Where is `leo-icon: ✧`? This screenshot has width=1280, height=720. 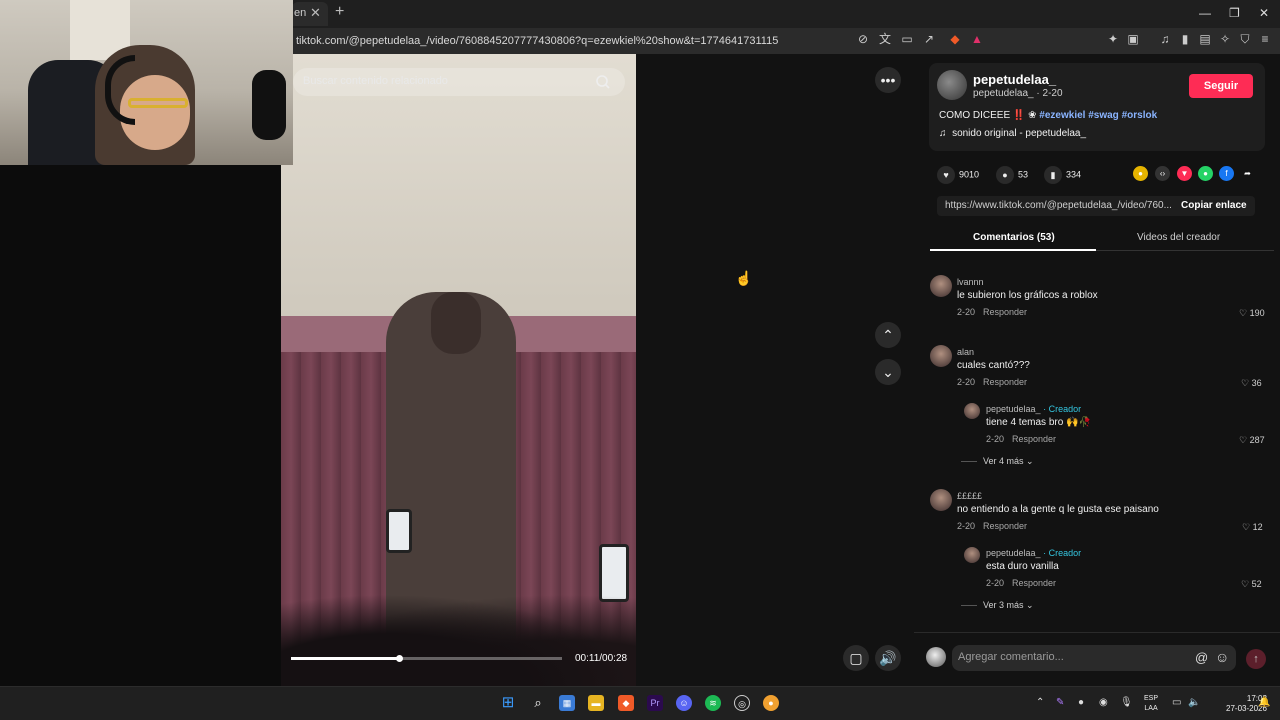 leo-icon: ✧ is located at coordinates (1225, 39).